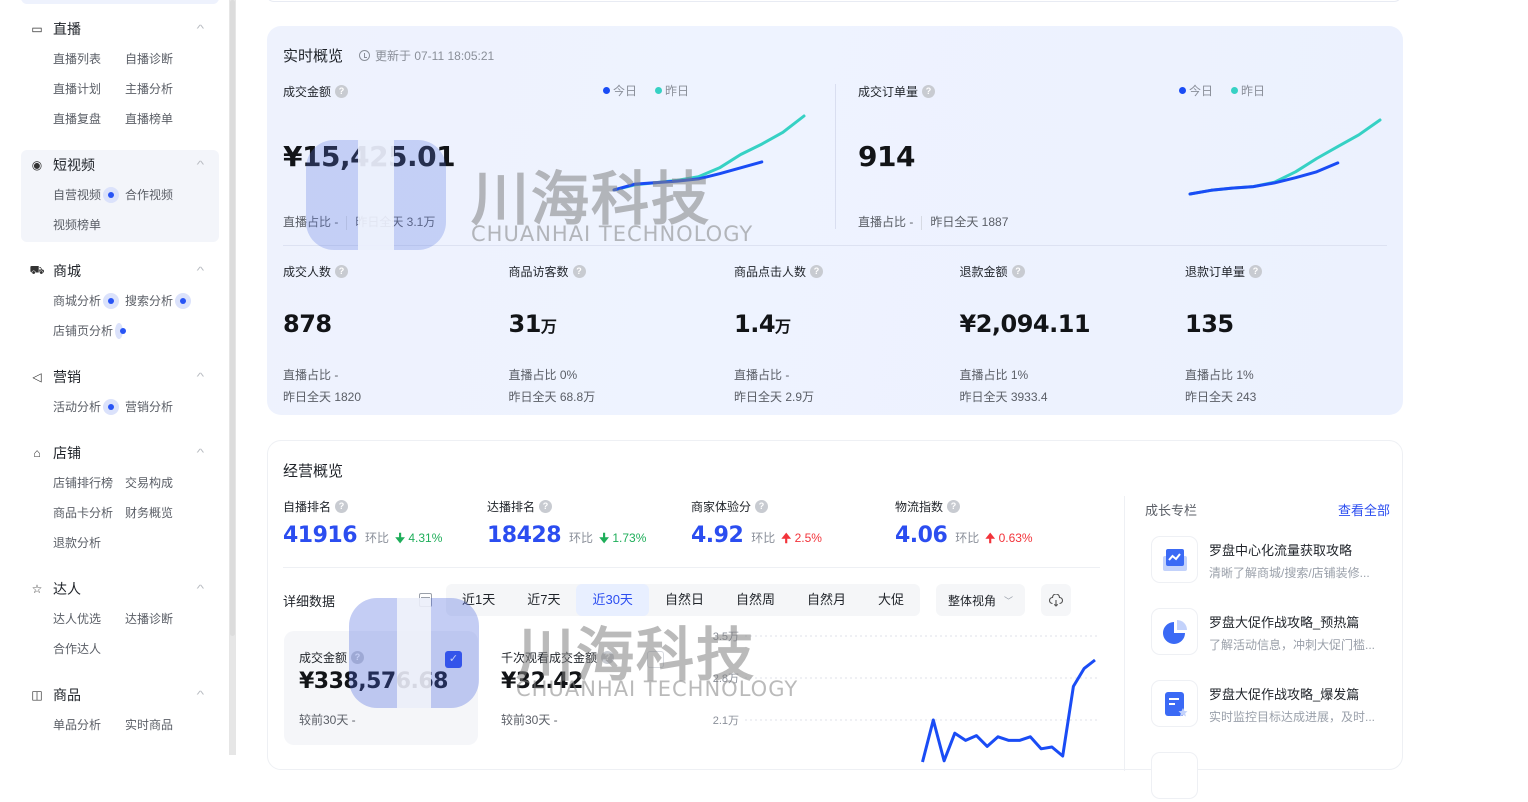 The image size is (1528, 802). Describe the element at coordinates (395, 222) in the screenshot. I see `gmv-yesterday-total: 昨日全天 3.1万` at that location.